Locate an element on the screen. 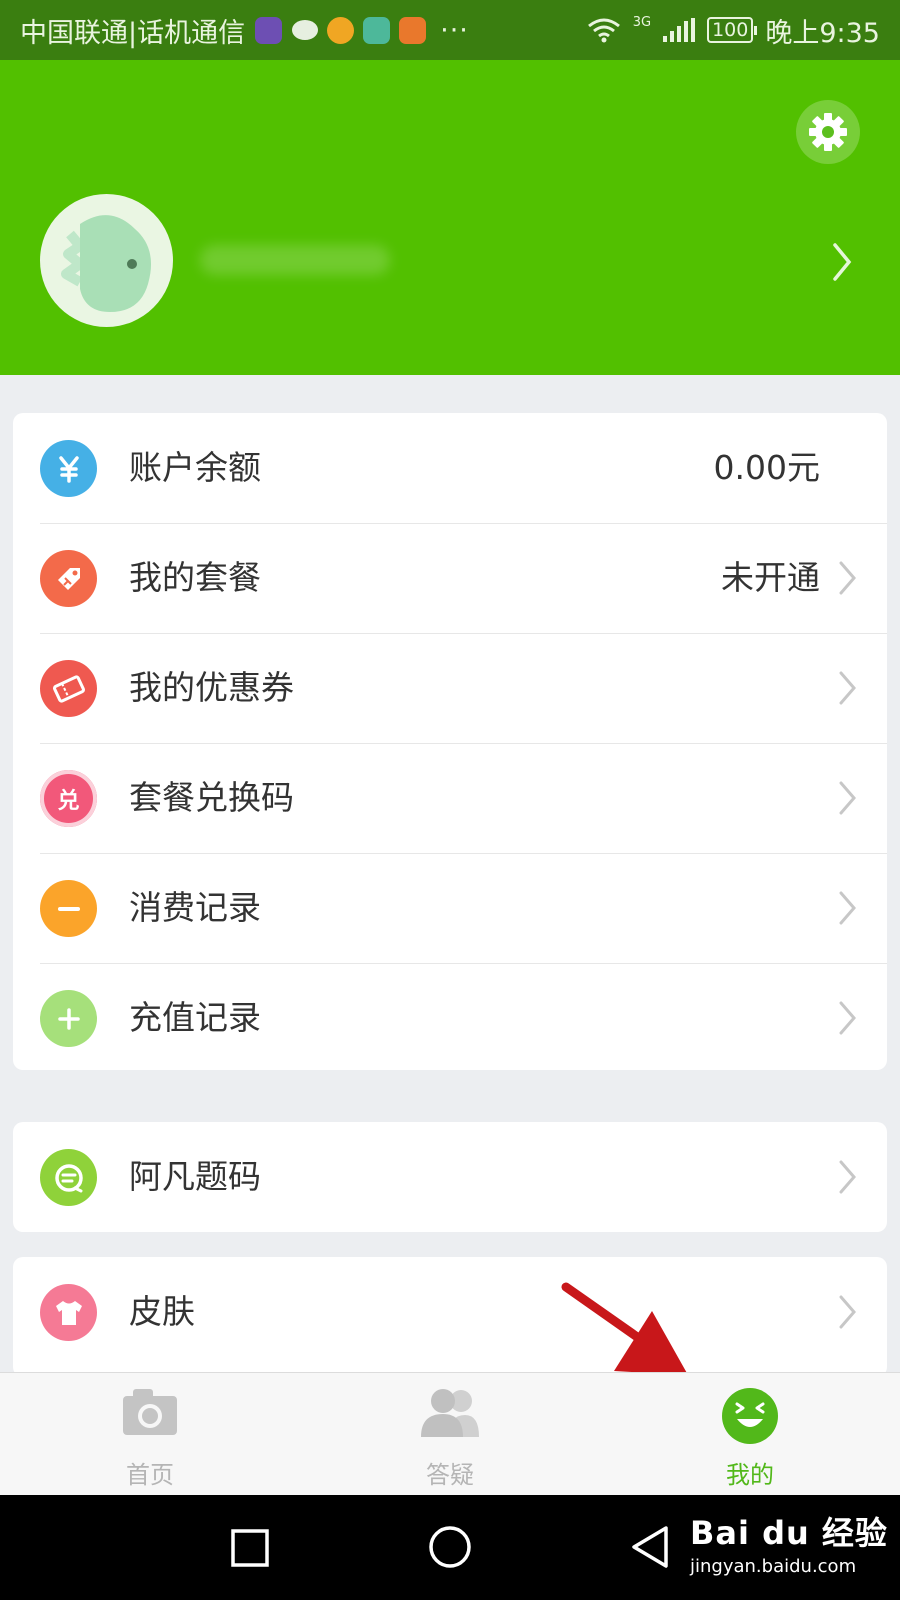 This screenshot has width=900, height=1600. tools-menu-card: 阿凡题码 is located at coordinates (450, 1177).